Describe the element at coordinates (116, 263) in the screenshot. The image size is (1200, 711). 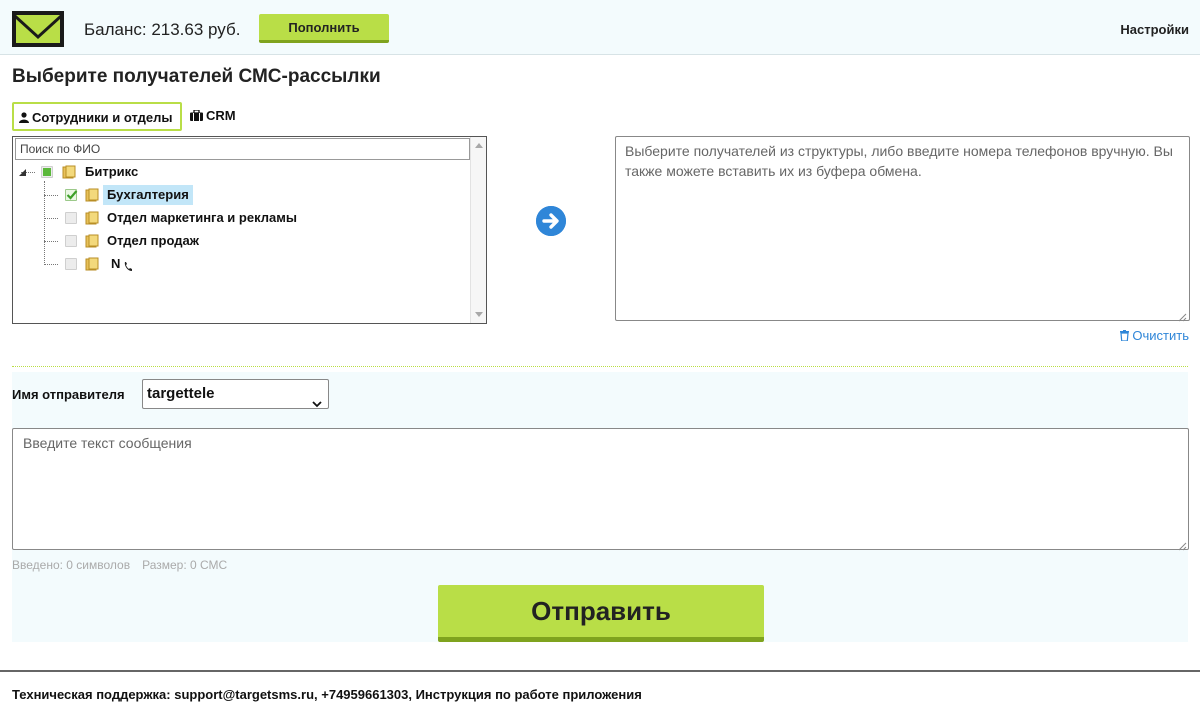
I see `tree-node-label: N` at that location.